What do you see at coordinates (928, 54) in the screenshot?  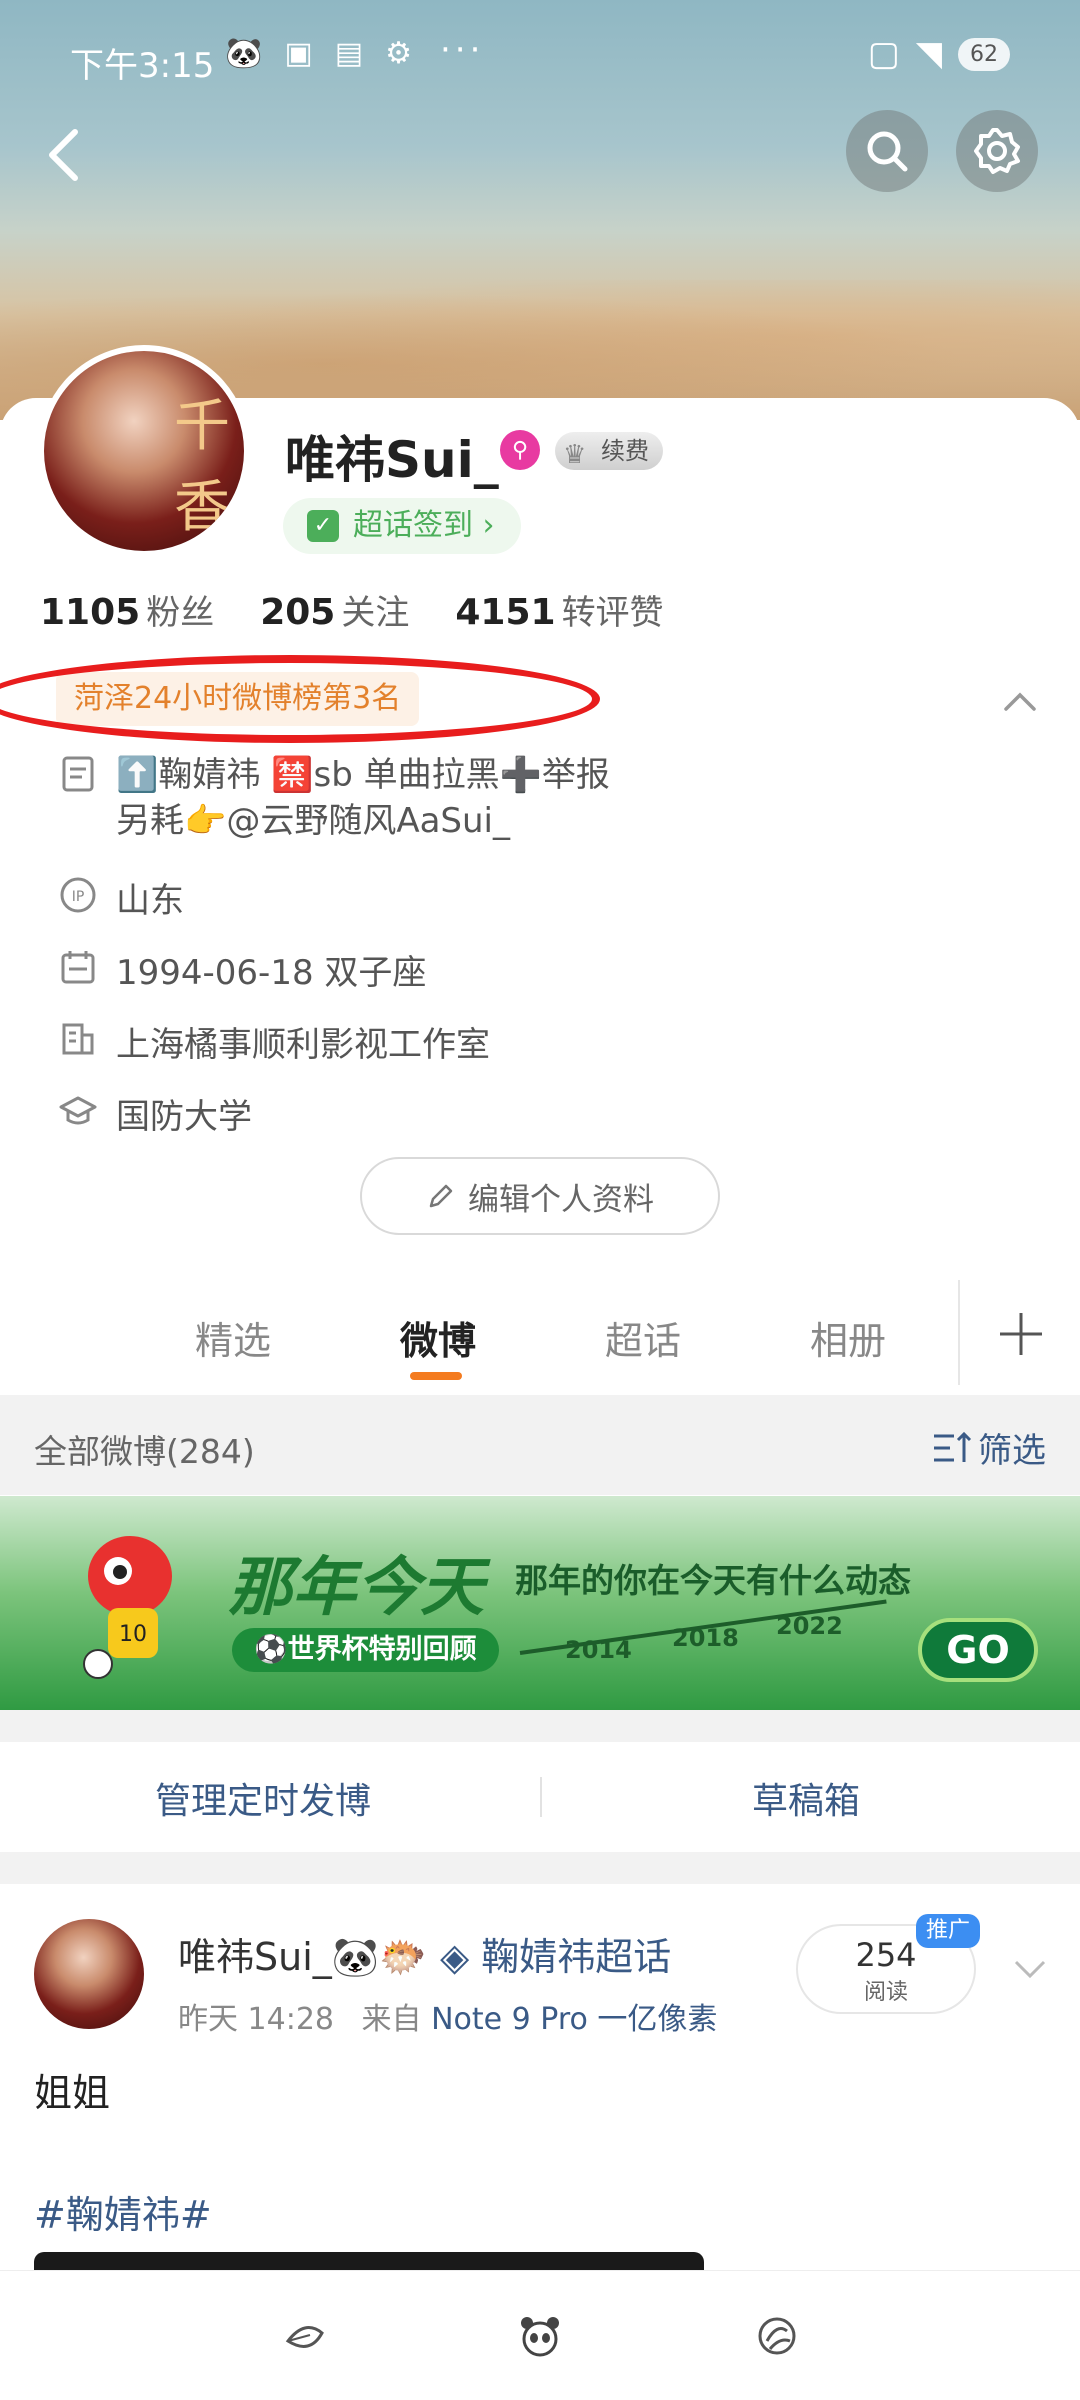 I see `wifi-icon: ◥` at bounding box center [928, 54].